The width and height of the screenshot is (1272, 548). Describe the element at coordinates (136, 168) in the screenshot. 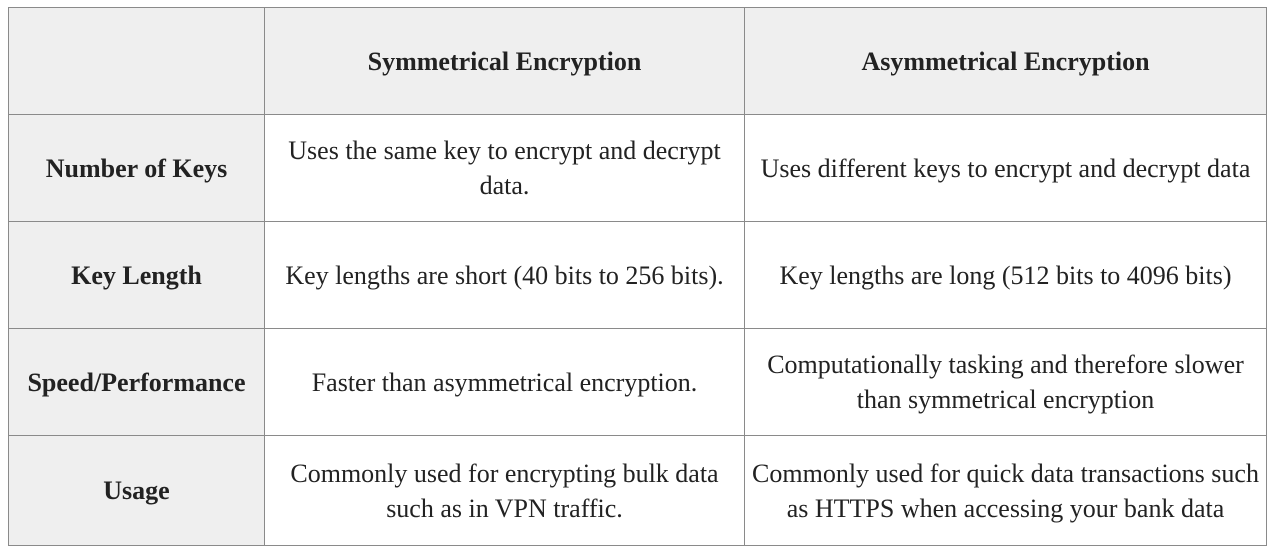

I see `row-label-number-of-keys: Number of Keys` at that location.